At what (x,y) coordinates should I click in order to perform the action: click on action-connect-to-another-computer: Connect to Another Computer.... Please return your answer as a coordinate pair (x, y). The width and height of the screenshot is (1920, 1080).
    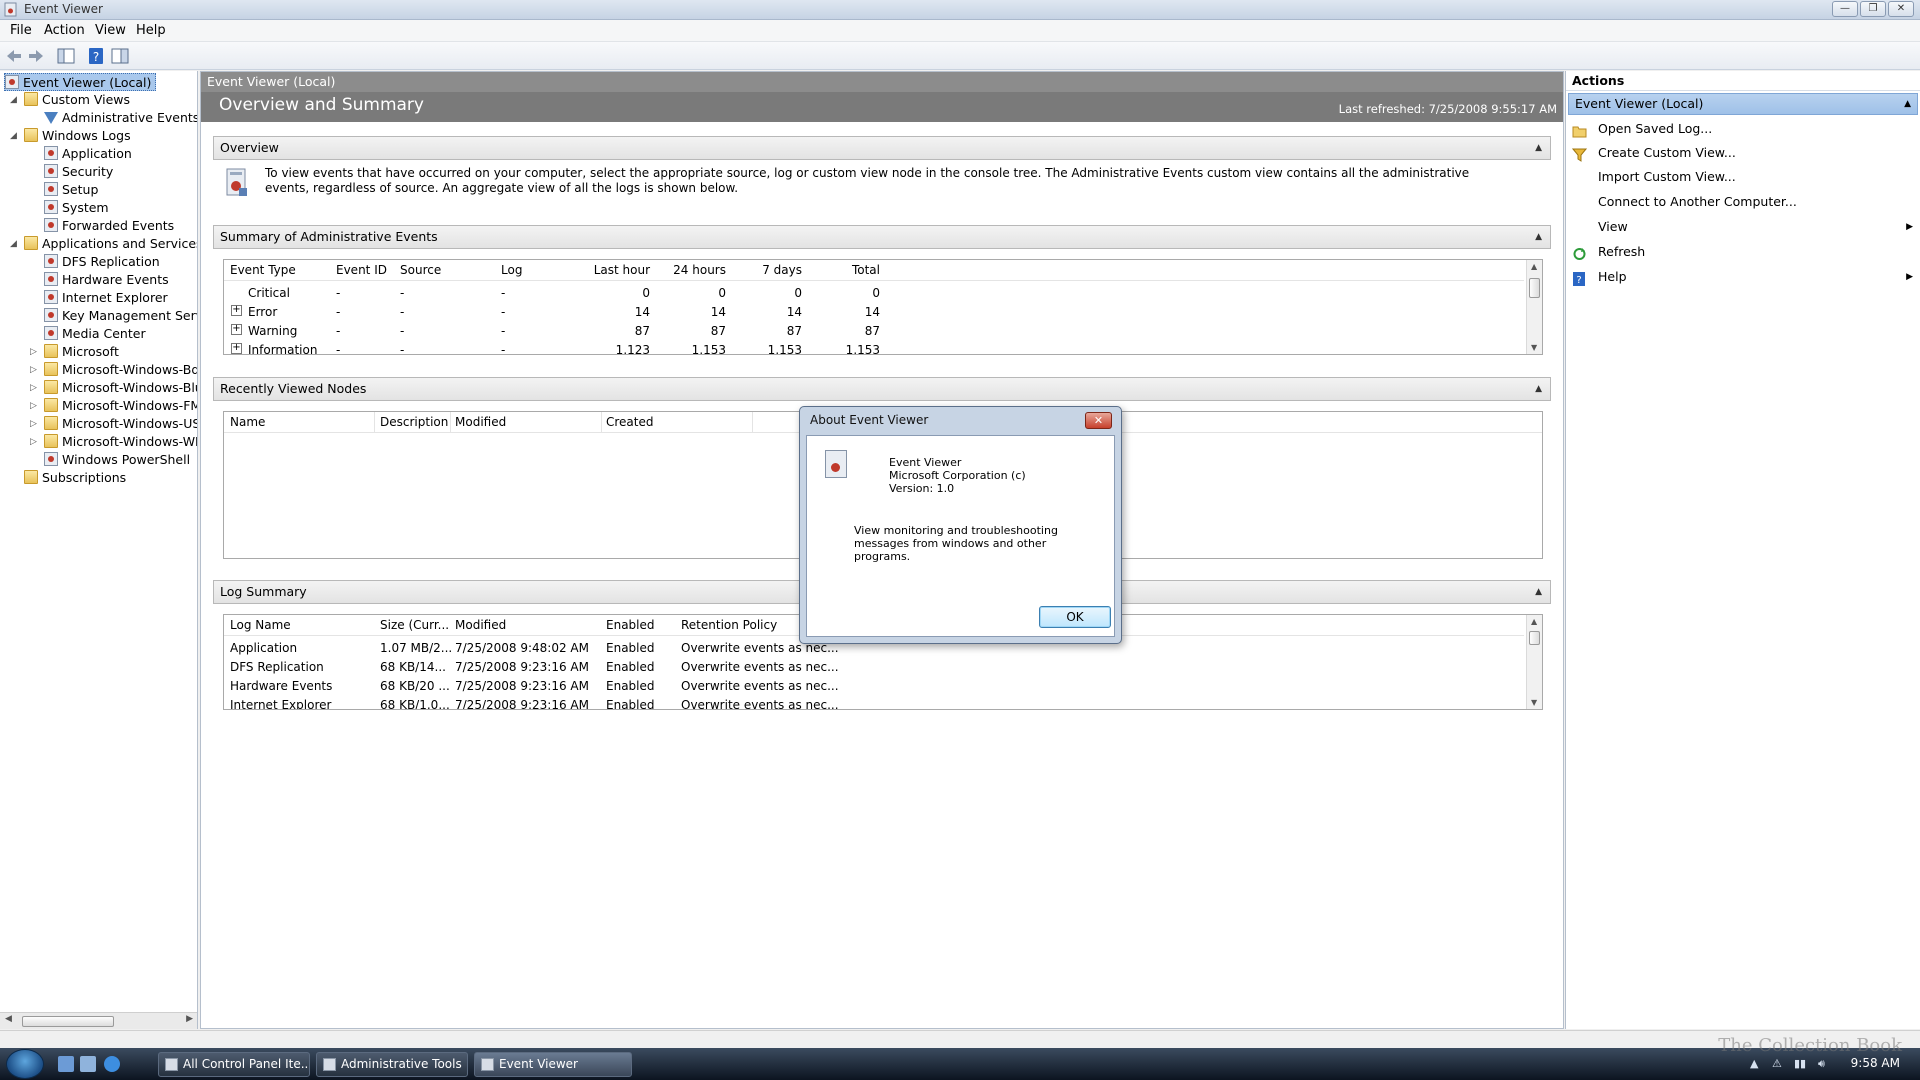
    Looking at the image, I should click on (1743, 202).